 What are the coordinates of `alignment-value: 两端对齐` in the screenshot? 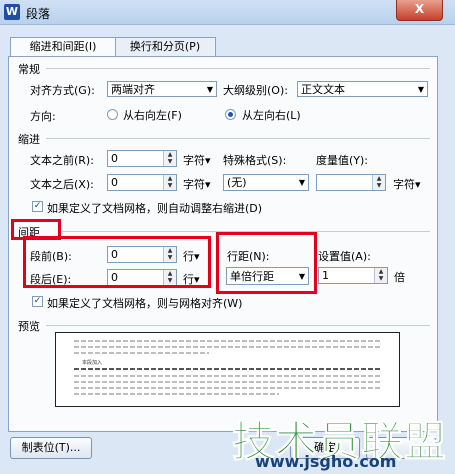 It's located at (133, 89).